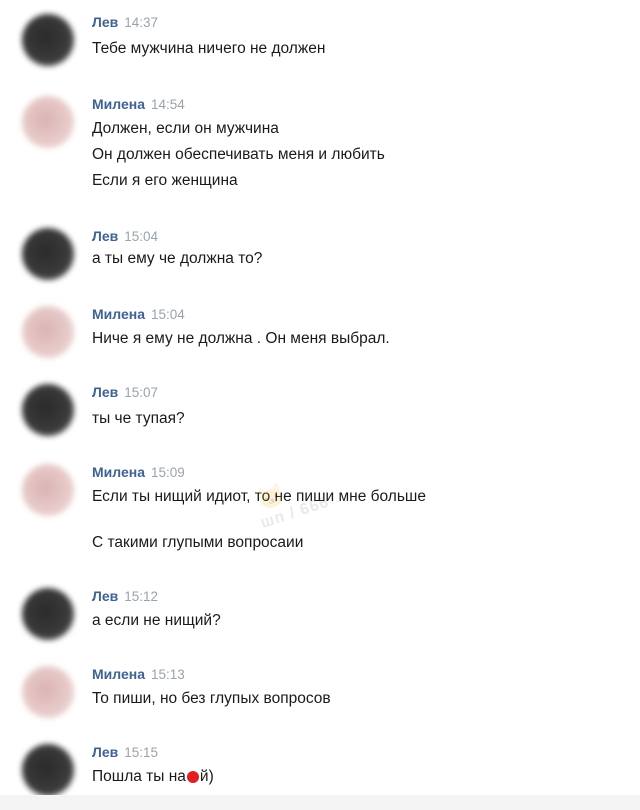 The height and width of the screenshot is (810, 640). I want to click on message-header: Лев 15:07, so click(125, 392).